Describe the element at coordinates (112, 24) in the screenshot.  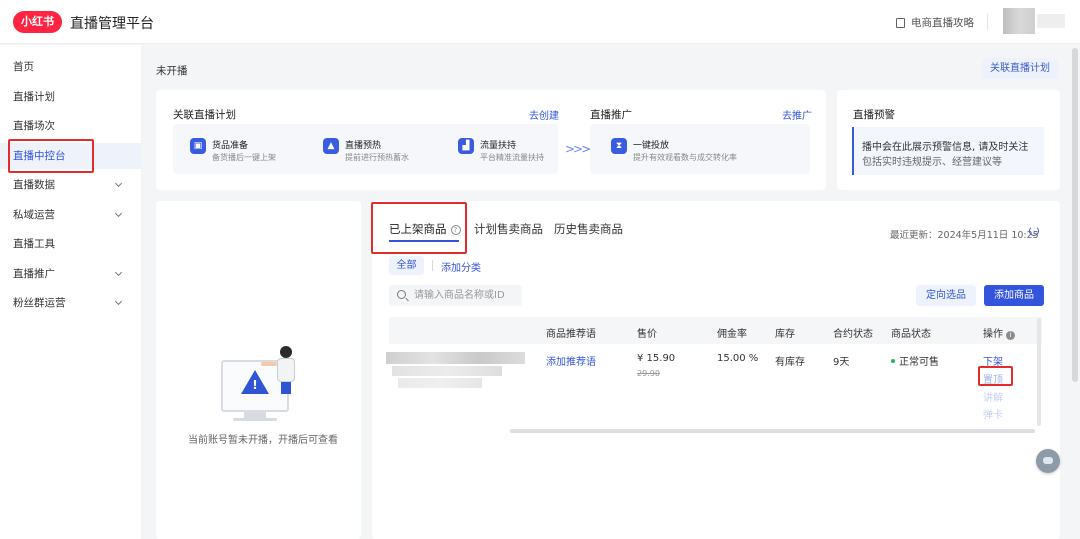
I see `platform-title: 直播管理平台` at that location.